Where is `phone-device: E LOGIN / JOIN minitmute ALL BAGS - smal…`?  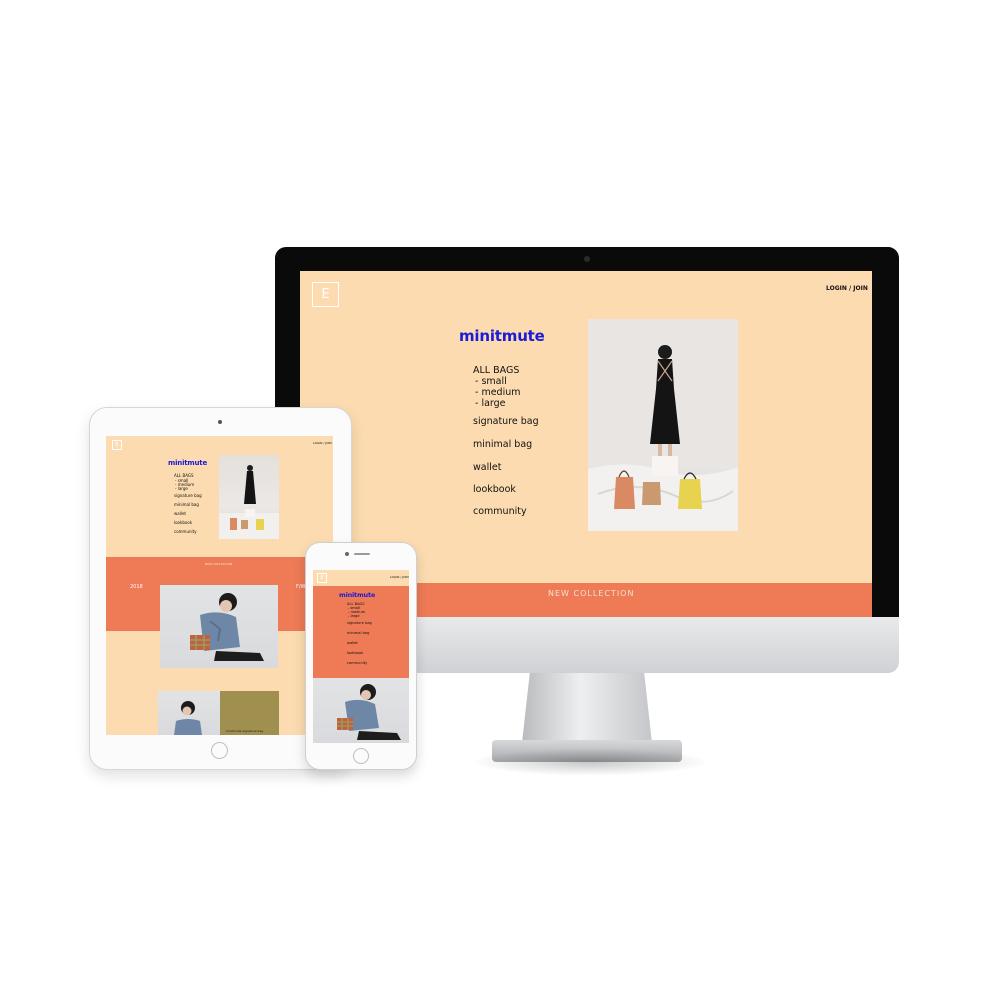
phone-device: E LOGIN / JOIN minitmute ALL BAGS - smal… is located at coordinates (361, 656).